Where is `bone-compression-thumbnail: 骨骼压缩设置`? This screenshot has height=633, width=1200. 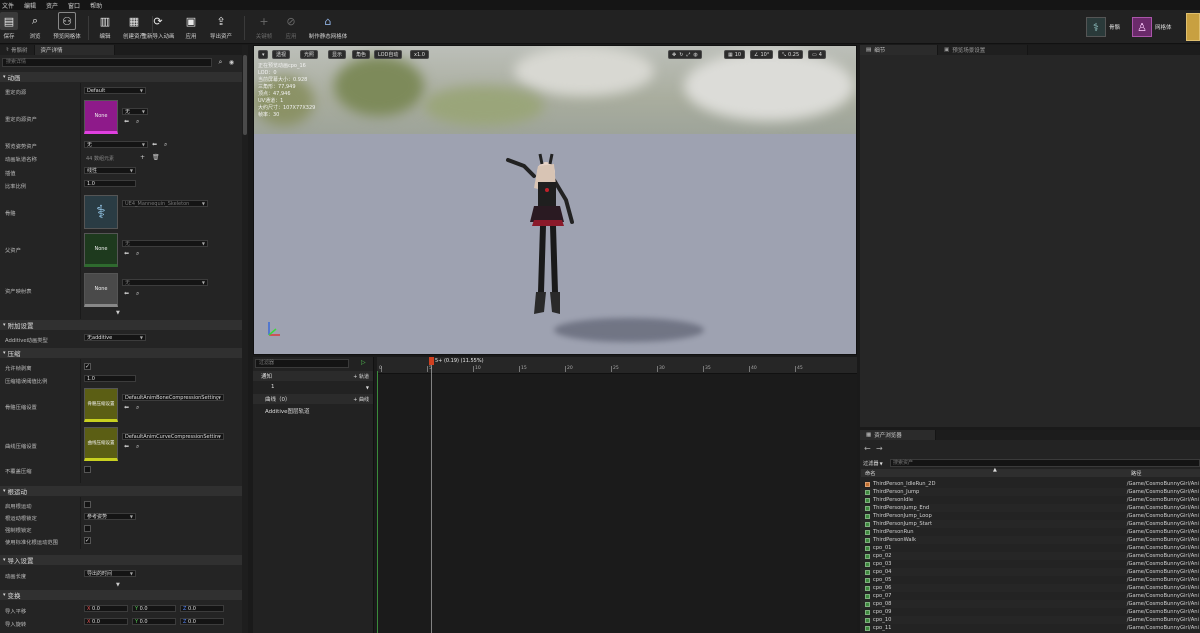
bone-compression-thumbnail: 骨骼压缩设置 is located at coordinates (101, 405).